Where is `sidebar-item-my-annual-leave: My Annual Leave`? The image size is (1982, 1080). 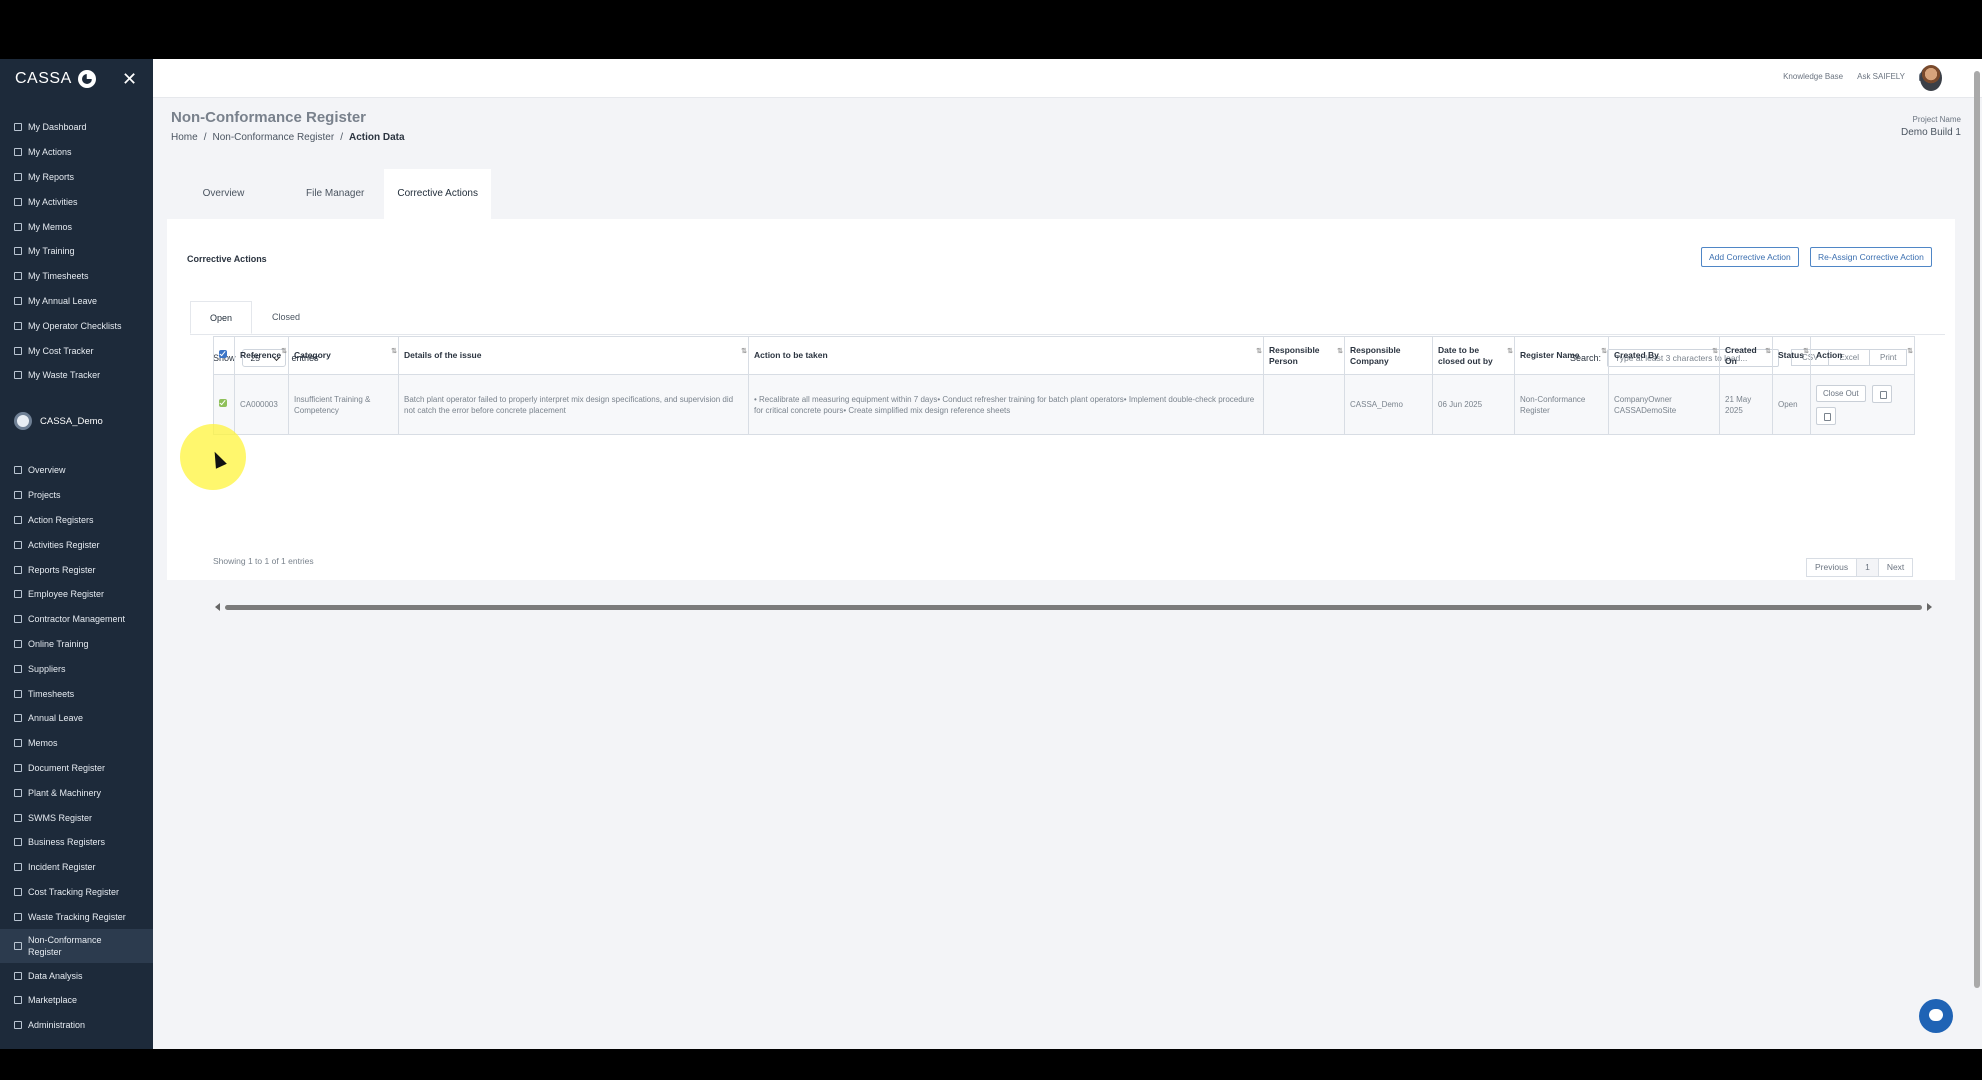
sidebar-item-my-annual-leave: My Annual Leave is located at coordinates (76, 301).